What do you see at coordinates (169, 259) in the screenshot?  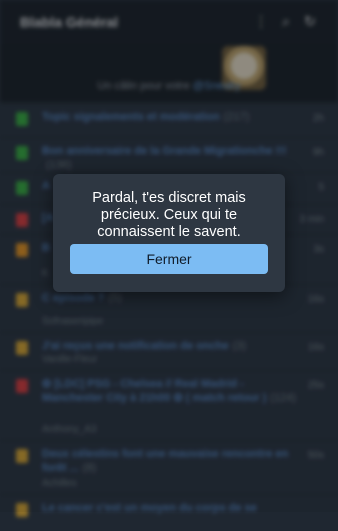 I see `close-button: Fermer` at bounding box center [169, 259].